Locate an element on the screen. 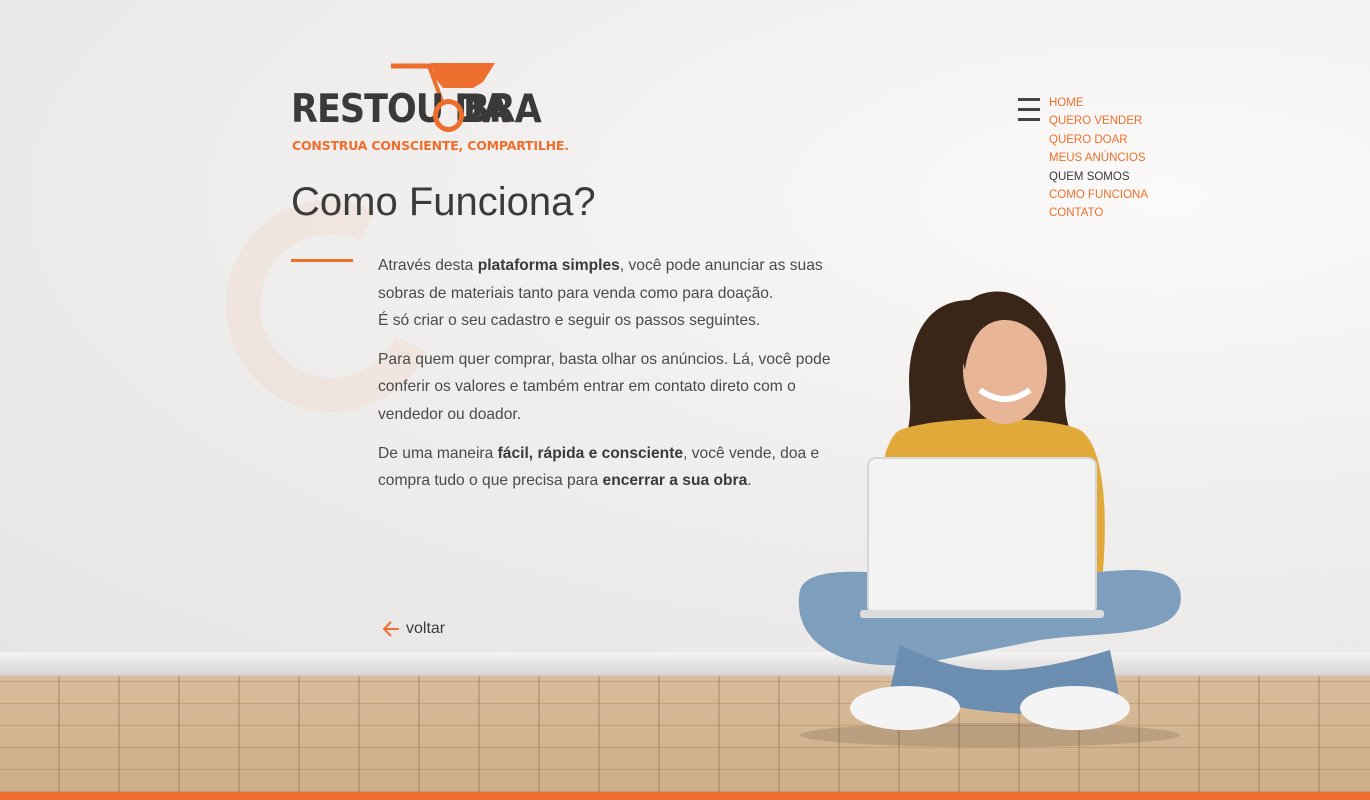  p3-bold-2: encerrar a sua obra is located at coordinates (675, 481).